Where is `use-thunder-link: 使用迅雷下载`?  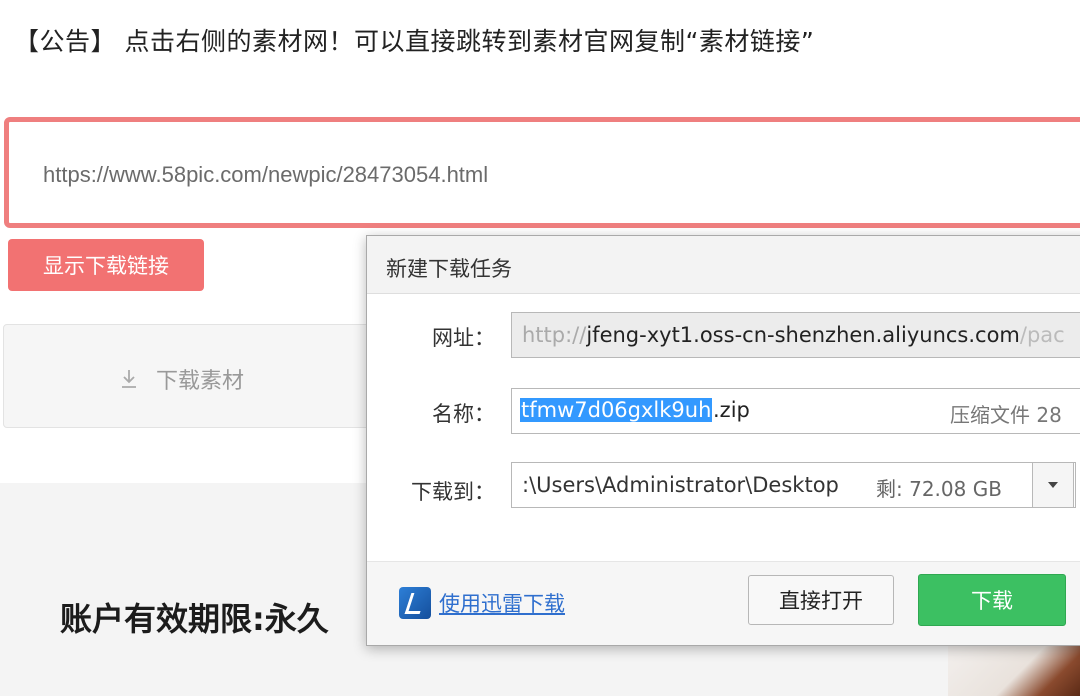
use-thunder-link: 使用迅雷下载 is located at coordinates (482, 603).